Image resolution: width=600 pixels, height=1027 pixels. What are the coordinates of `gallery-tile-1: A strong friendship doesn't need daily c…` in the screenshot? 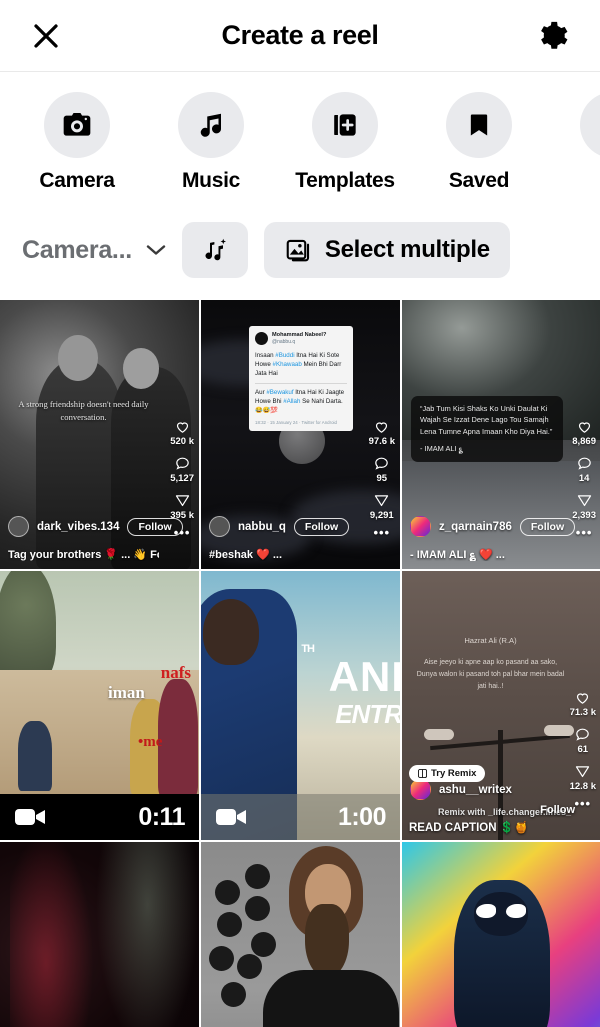 It's located at (99, 434).